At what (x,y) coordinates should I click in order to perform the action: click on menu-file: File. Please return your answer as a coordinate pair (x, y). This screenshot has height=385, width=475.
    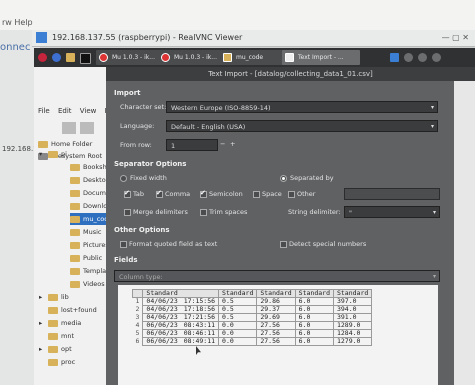
    Looking at the image, I should click on (44, 111).